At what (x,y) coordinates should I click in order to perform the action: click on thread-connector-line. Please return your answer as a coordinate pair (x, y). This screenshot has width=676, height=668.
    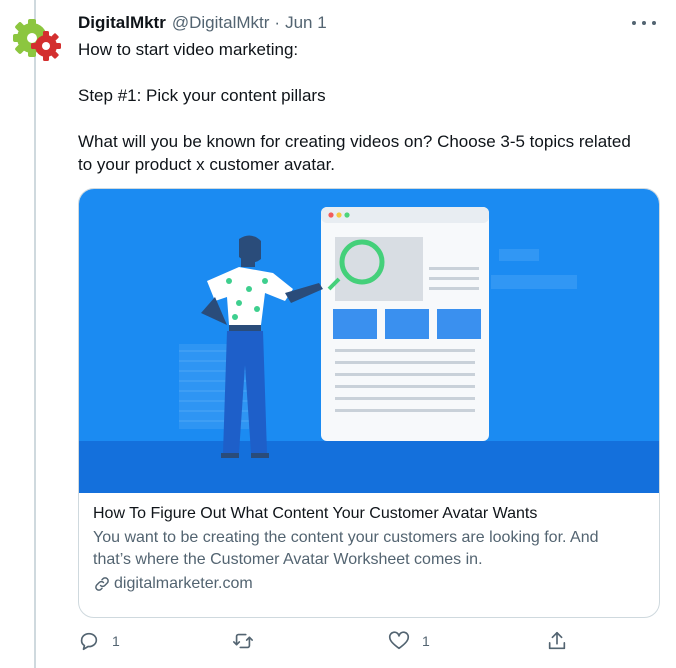
    Looking at the image, I should click on (35, 334).